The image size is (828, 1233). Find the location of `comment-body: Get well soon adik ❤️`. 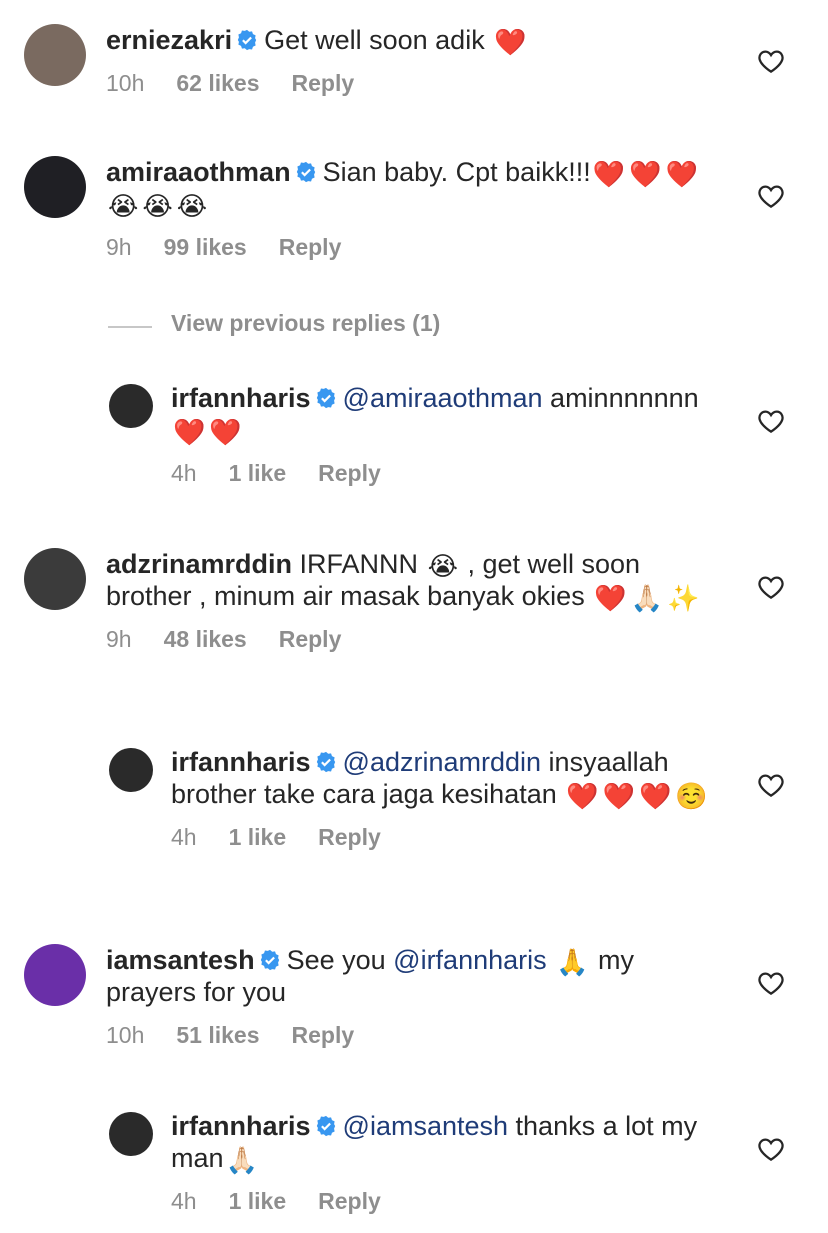

comment-body: Get well soon adik ❤️ is located at coordinates (396, 40).